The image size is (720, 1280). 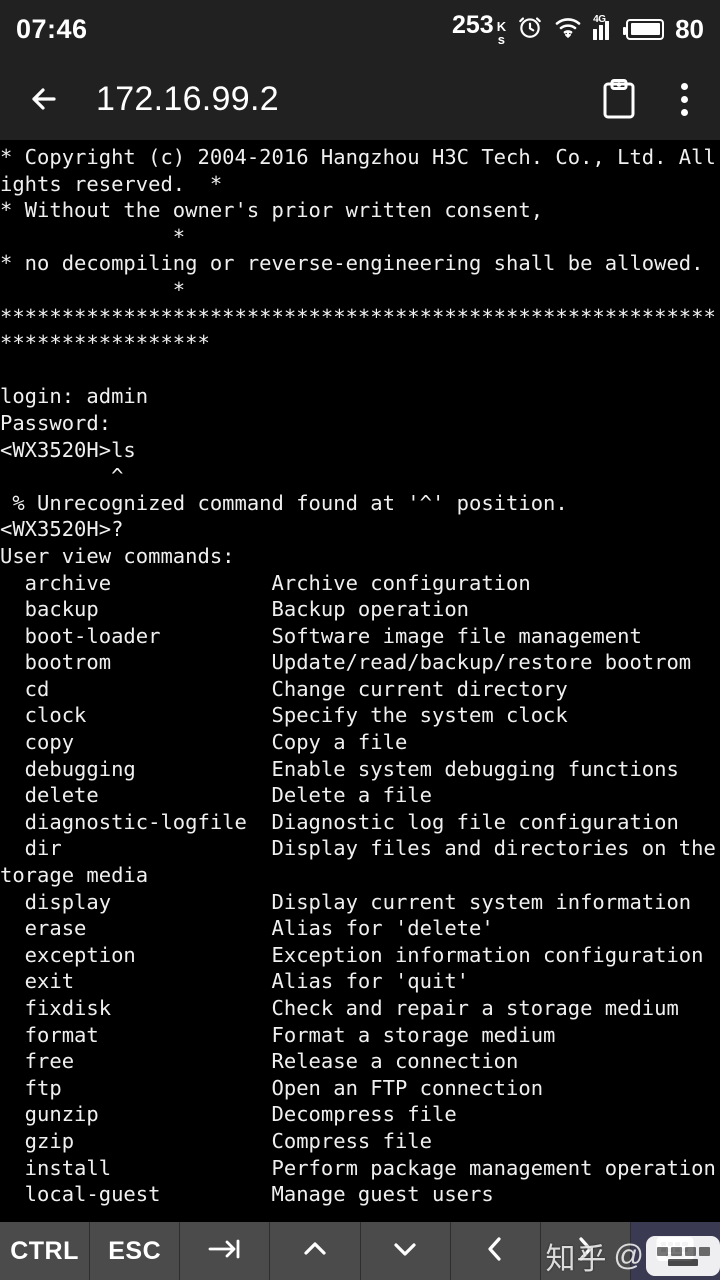 I want to click on keyboard-toggle-key, so click(x=675, y=1251).